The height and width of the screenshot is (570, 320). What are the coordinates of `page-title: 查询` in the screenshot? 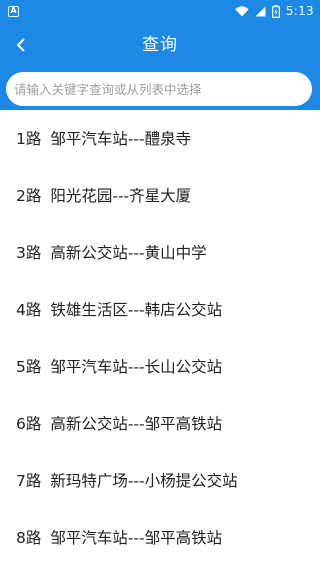 It's located at (160, 45).